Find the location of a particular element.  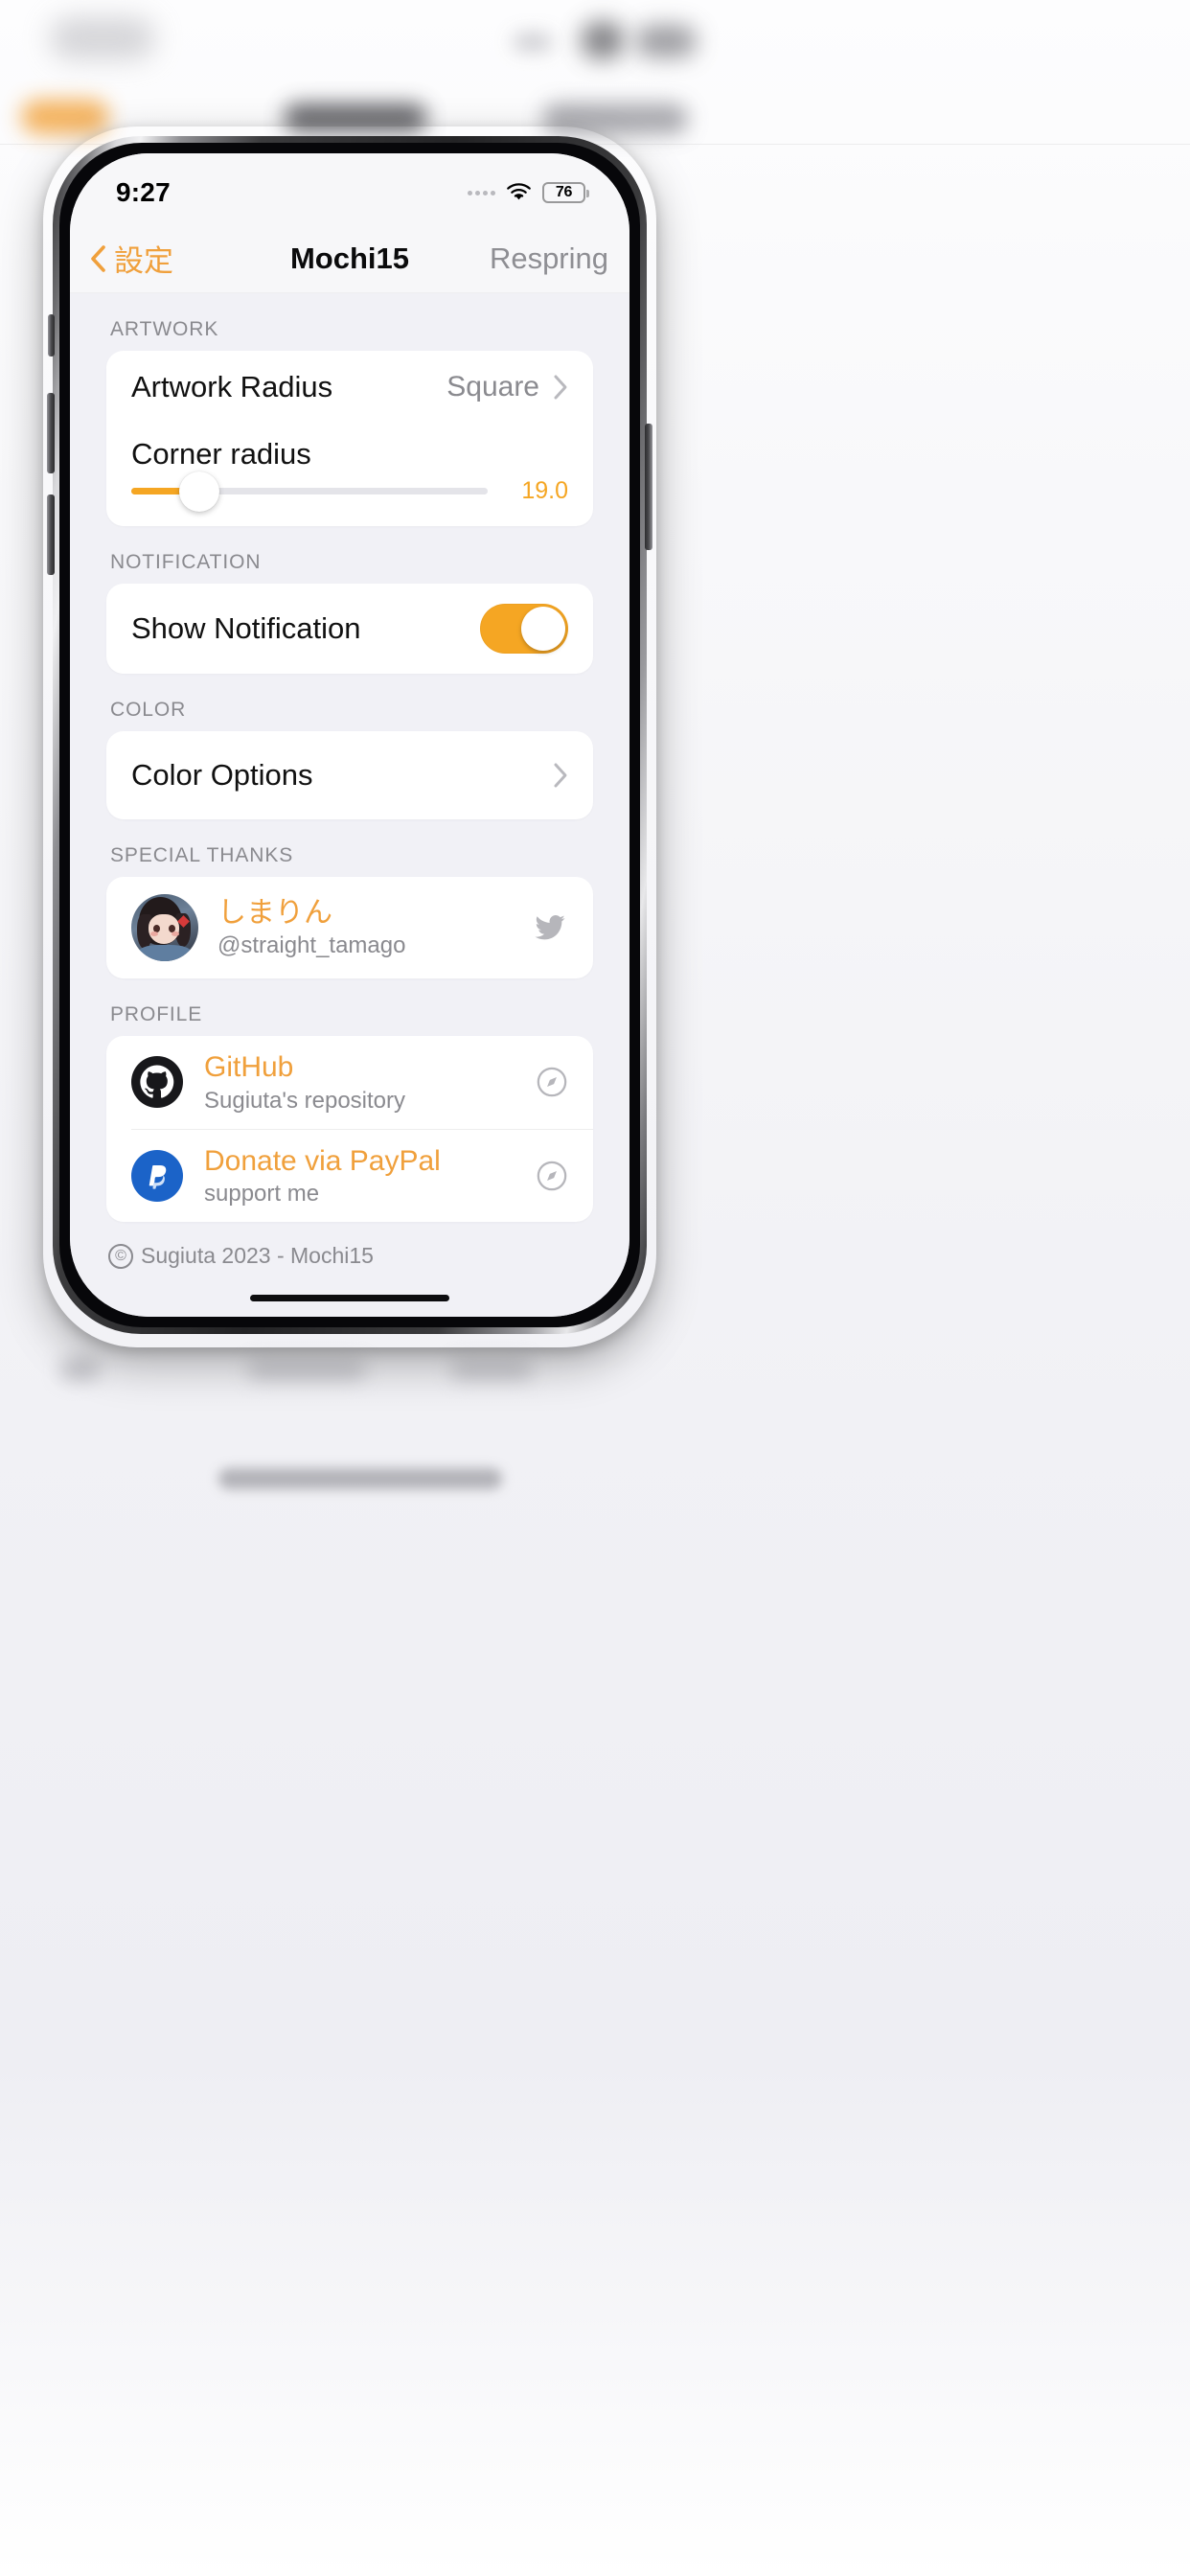

status-indicators: 76 is located at coordinates (528, 188).